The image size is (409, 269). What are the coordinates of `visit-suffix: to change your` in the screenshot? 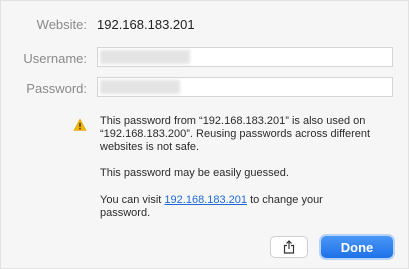 It's located at (285, 200).